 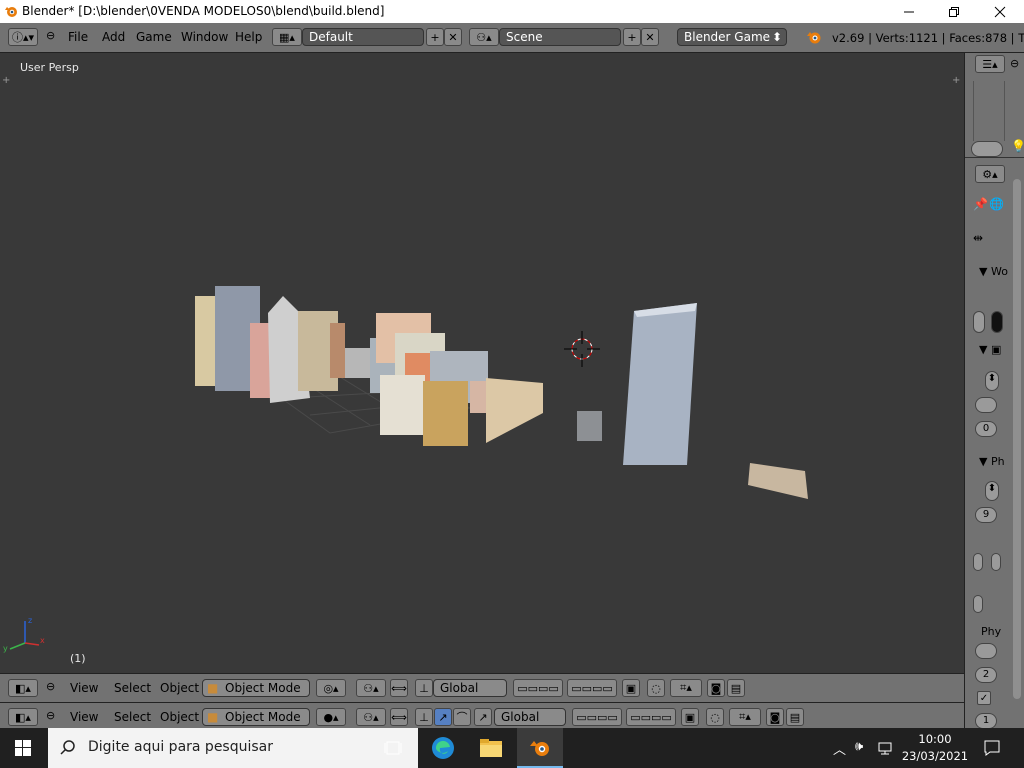 What do you see at coordinates (589, 426) in the screenshot?
I see `small-cube` at bounding box center [589, 426].